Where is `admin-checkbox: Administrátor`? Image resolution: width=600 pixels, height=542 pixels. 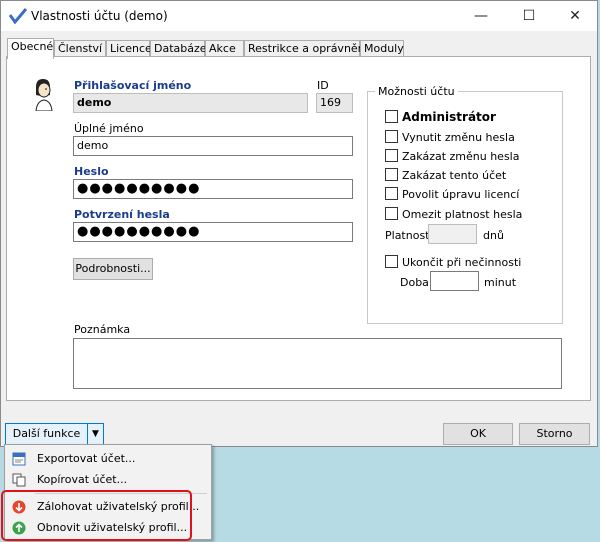
admin-checkbox: Administrátor is located at coordinates (440, 117).